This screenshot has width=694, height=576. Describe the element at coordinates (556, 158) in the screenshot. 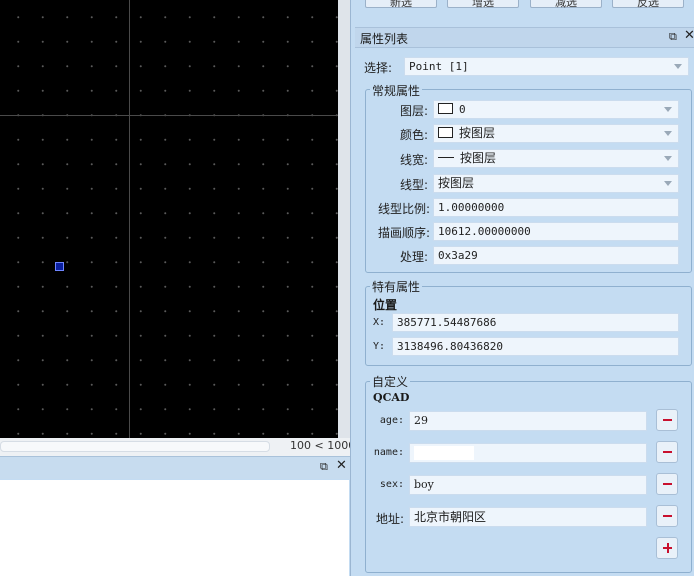

I see `lineweight-dropdown: 按图层` at that location.